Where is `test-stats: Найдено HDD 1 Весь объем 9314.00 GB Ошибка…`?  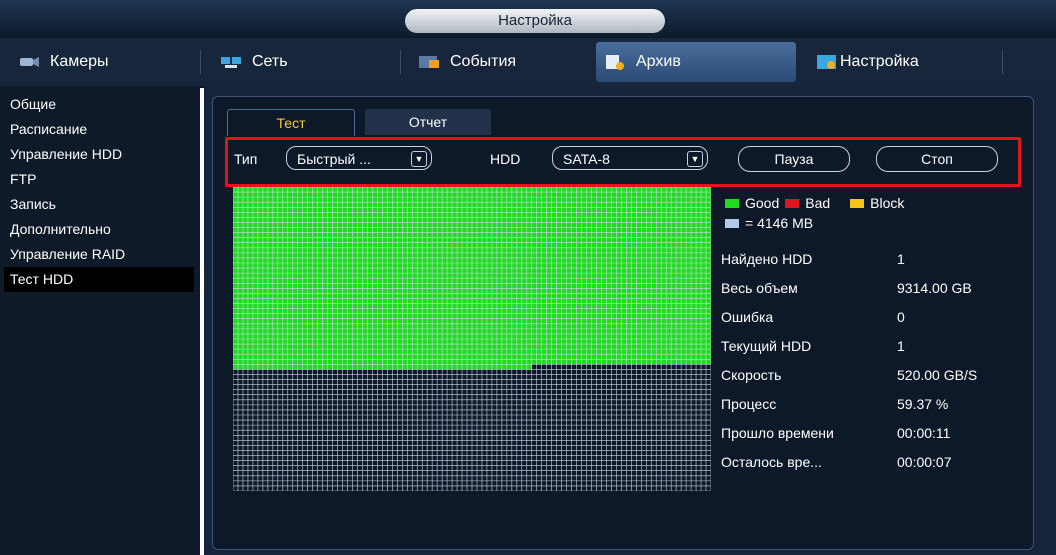 test-stats: Найдено HDD 1 Весь объем 9314.00 GB Ошибка… is located at coordinates (876, 363).